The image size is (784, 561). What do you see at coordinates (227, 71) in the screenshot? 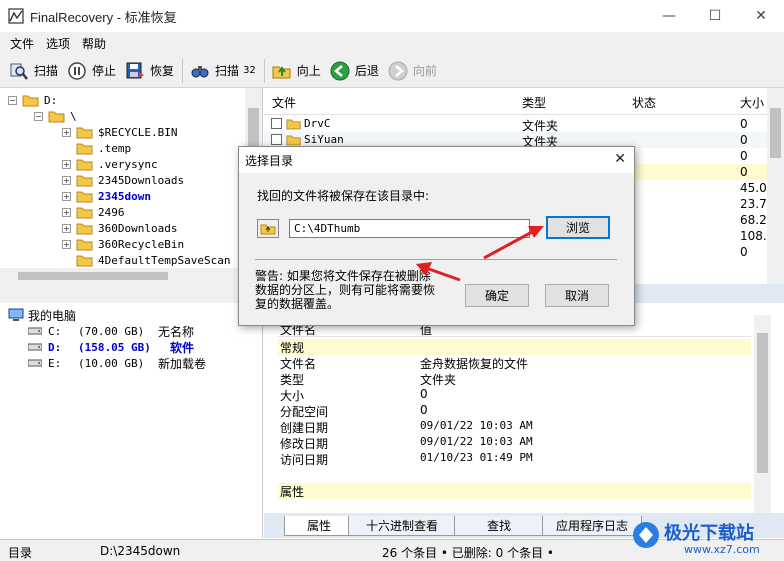
I see `scan32-label: 扫描` at bounding box center [227, 71].